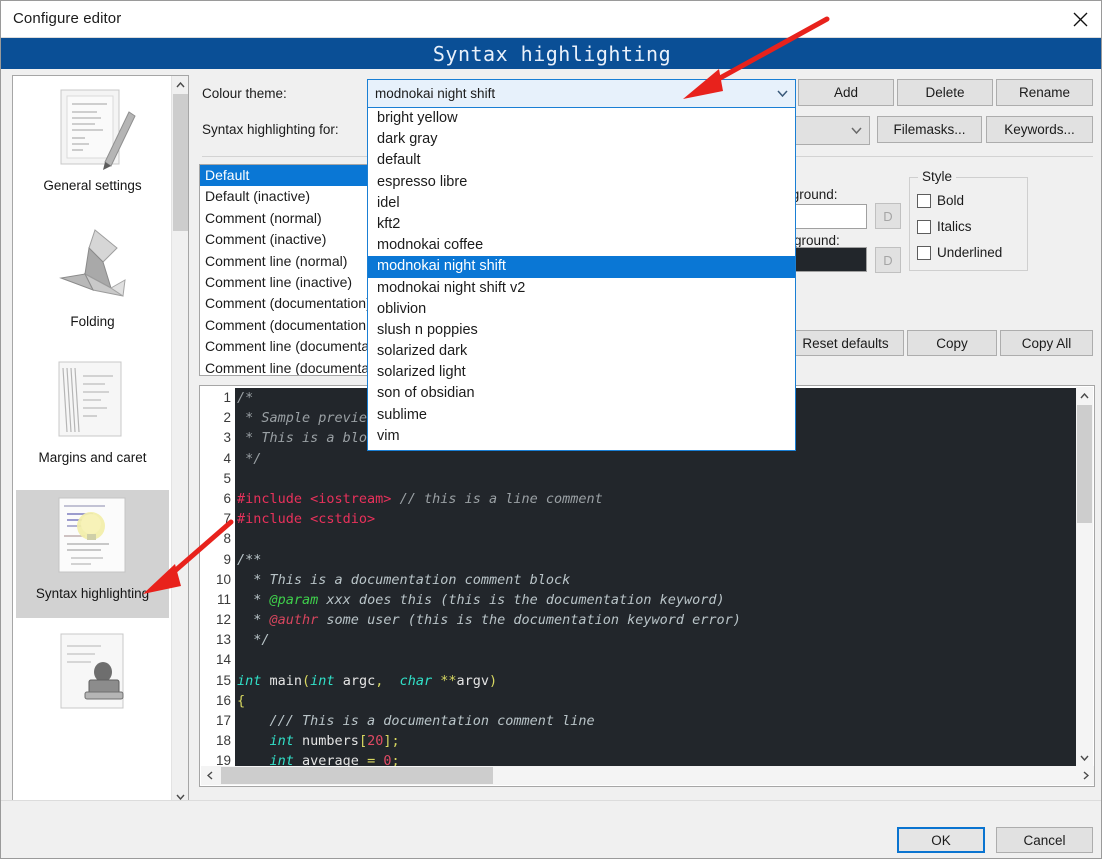 This screenshot has width=1102, height=859. I want to click on sidebar-item-margins-and-caret: Margins and caret, so click(92, 418).